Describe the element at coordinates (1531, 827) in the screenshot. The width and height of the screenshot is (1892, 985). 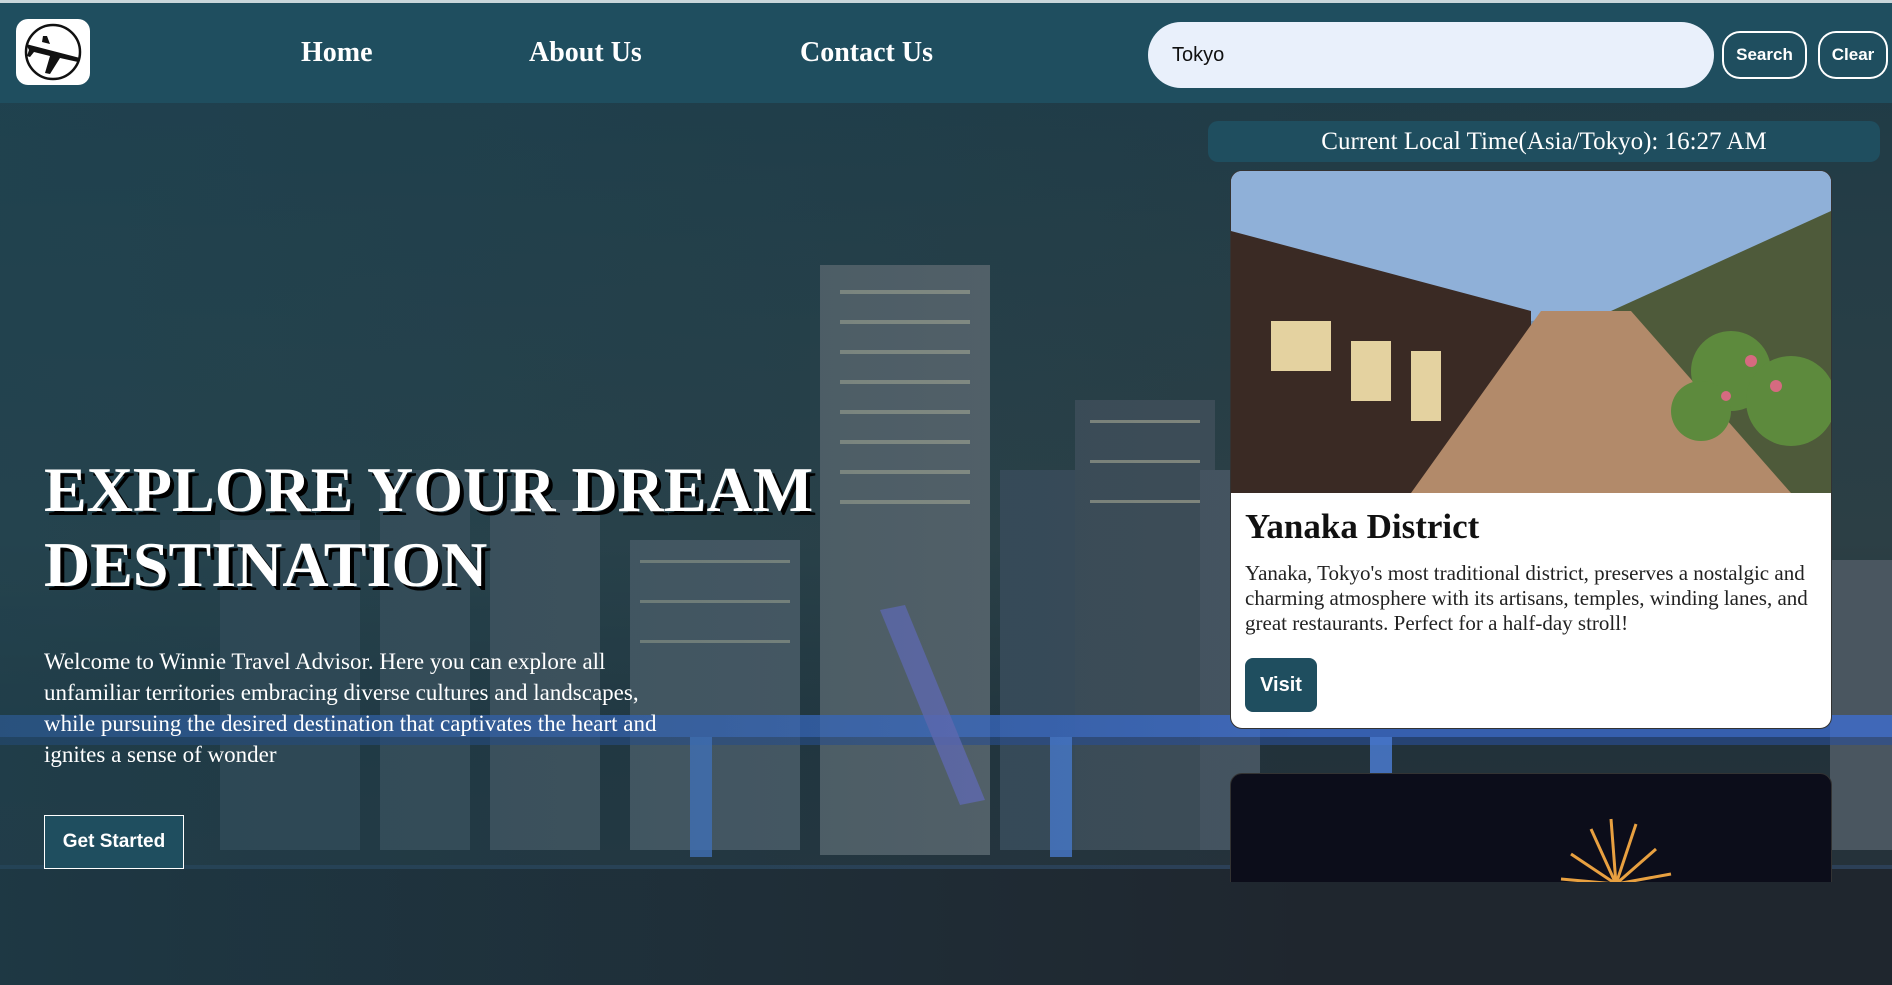
I see `attraction-card-partial` at that location.